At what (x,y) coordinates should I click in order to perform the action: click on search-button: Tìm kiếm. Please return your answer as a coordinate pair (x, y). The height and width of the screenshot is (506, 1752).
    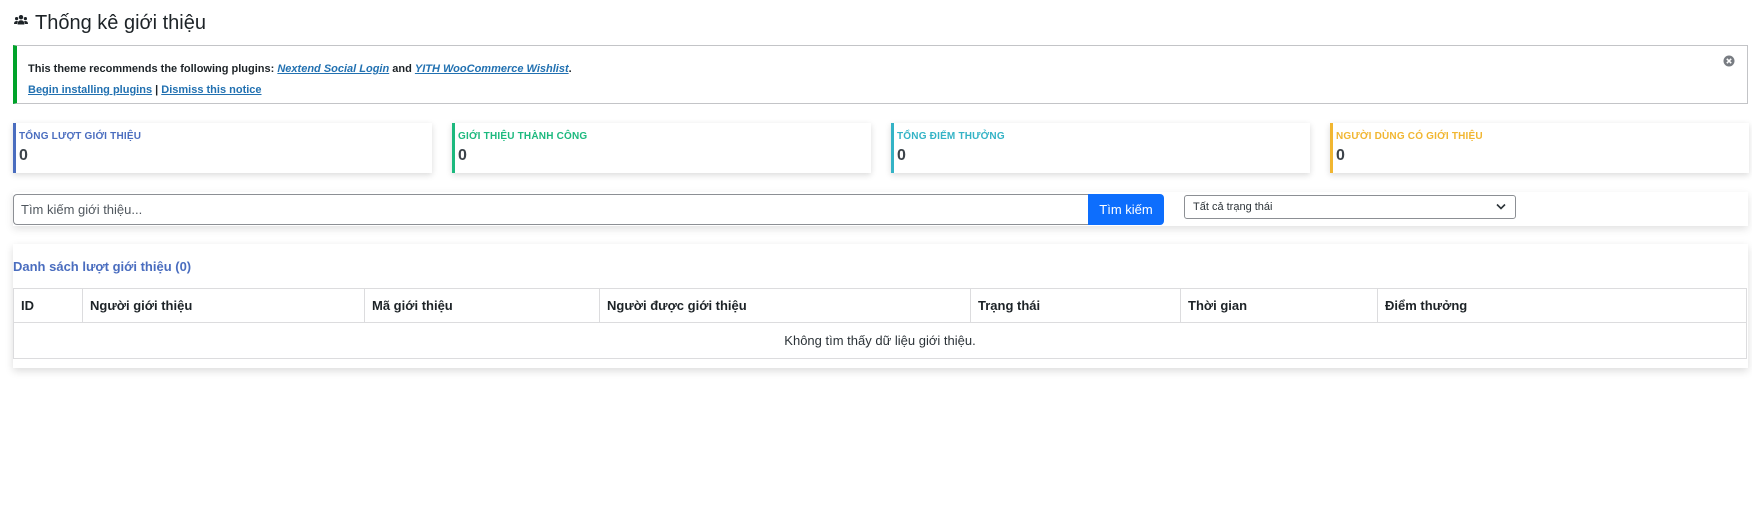
    Looking at the image, I should click on (1126, 209).